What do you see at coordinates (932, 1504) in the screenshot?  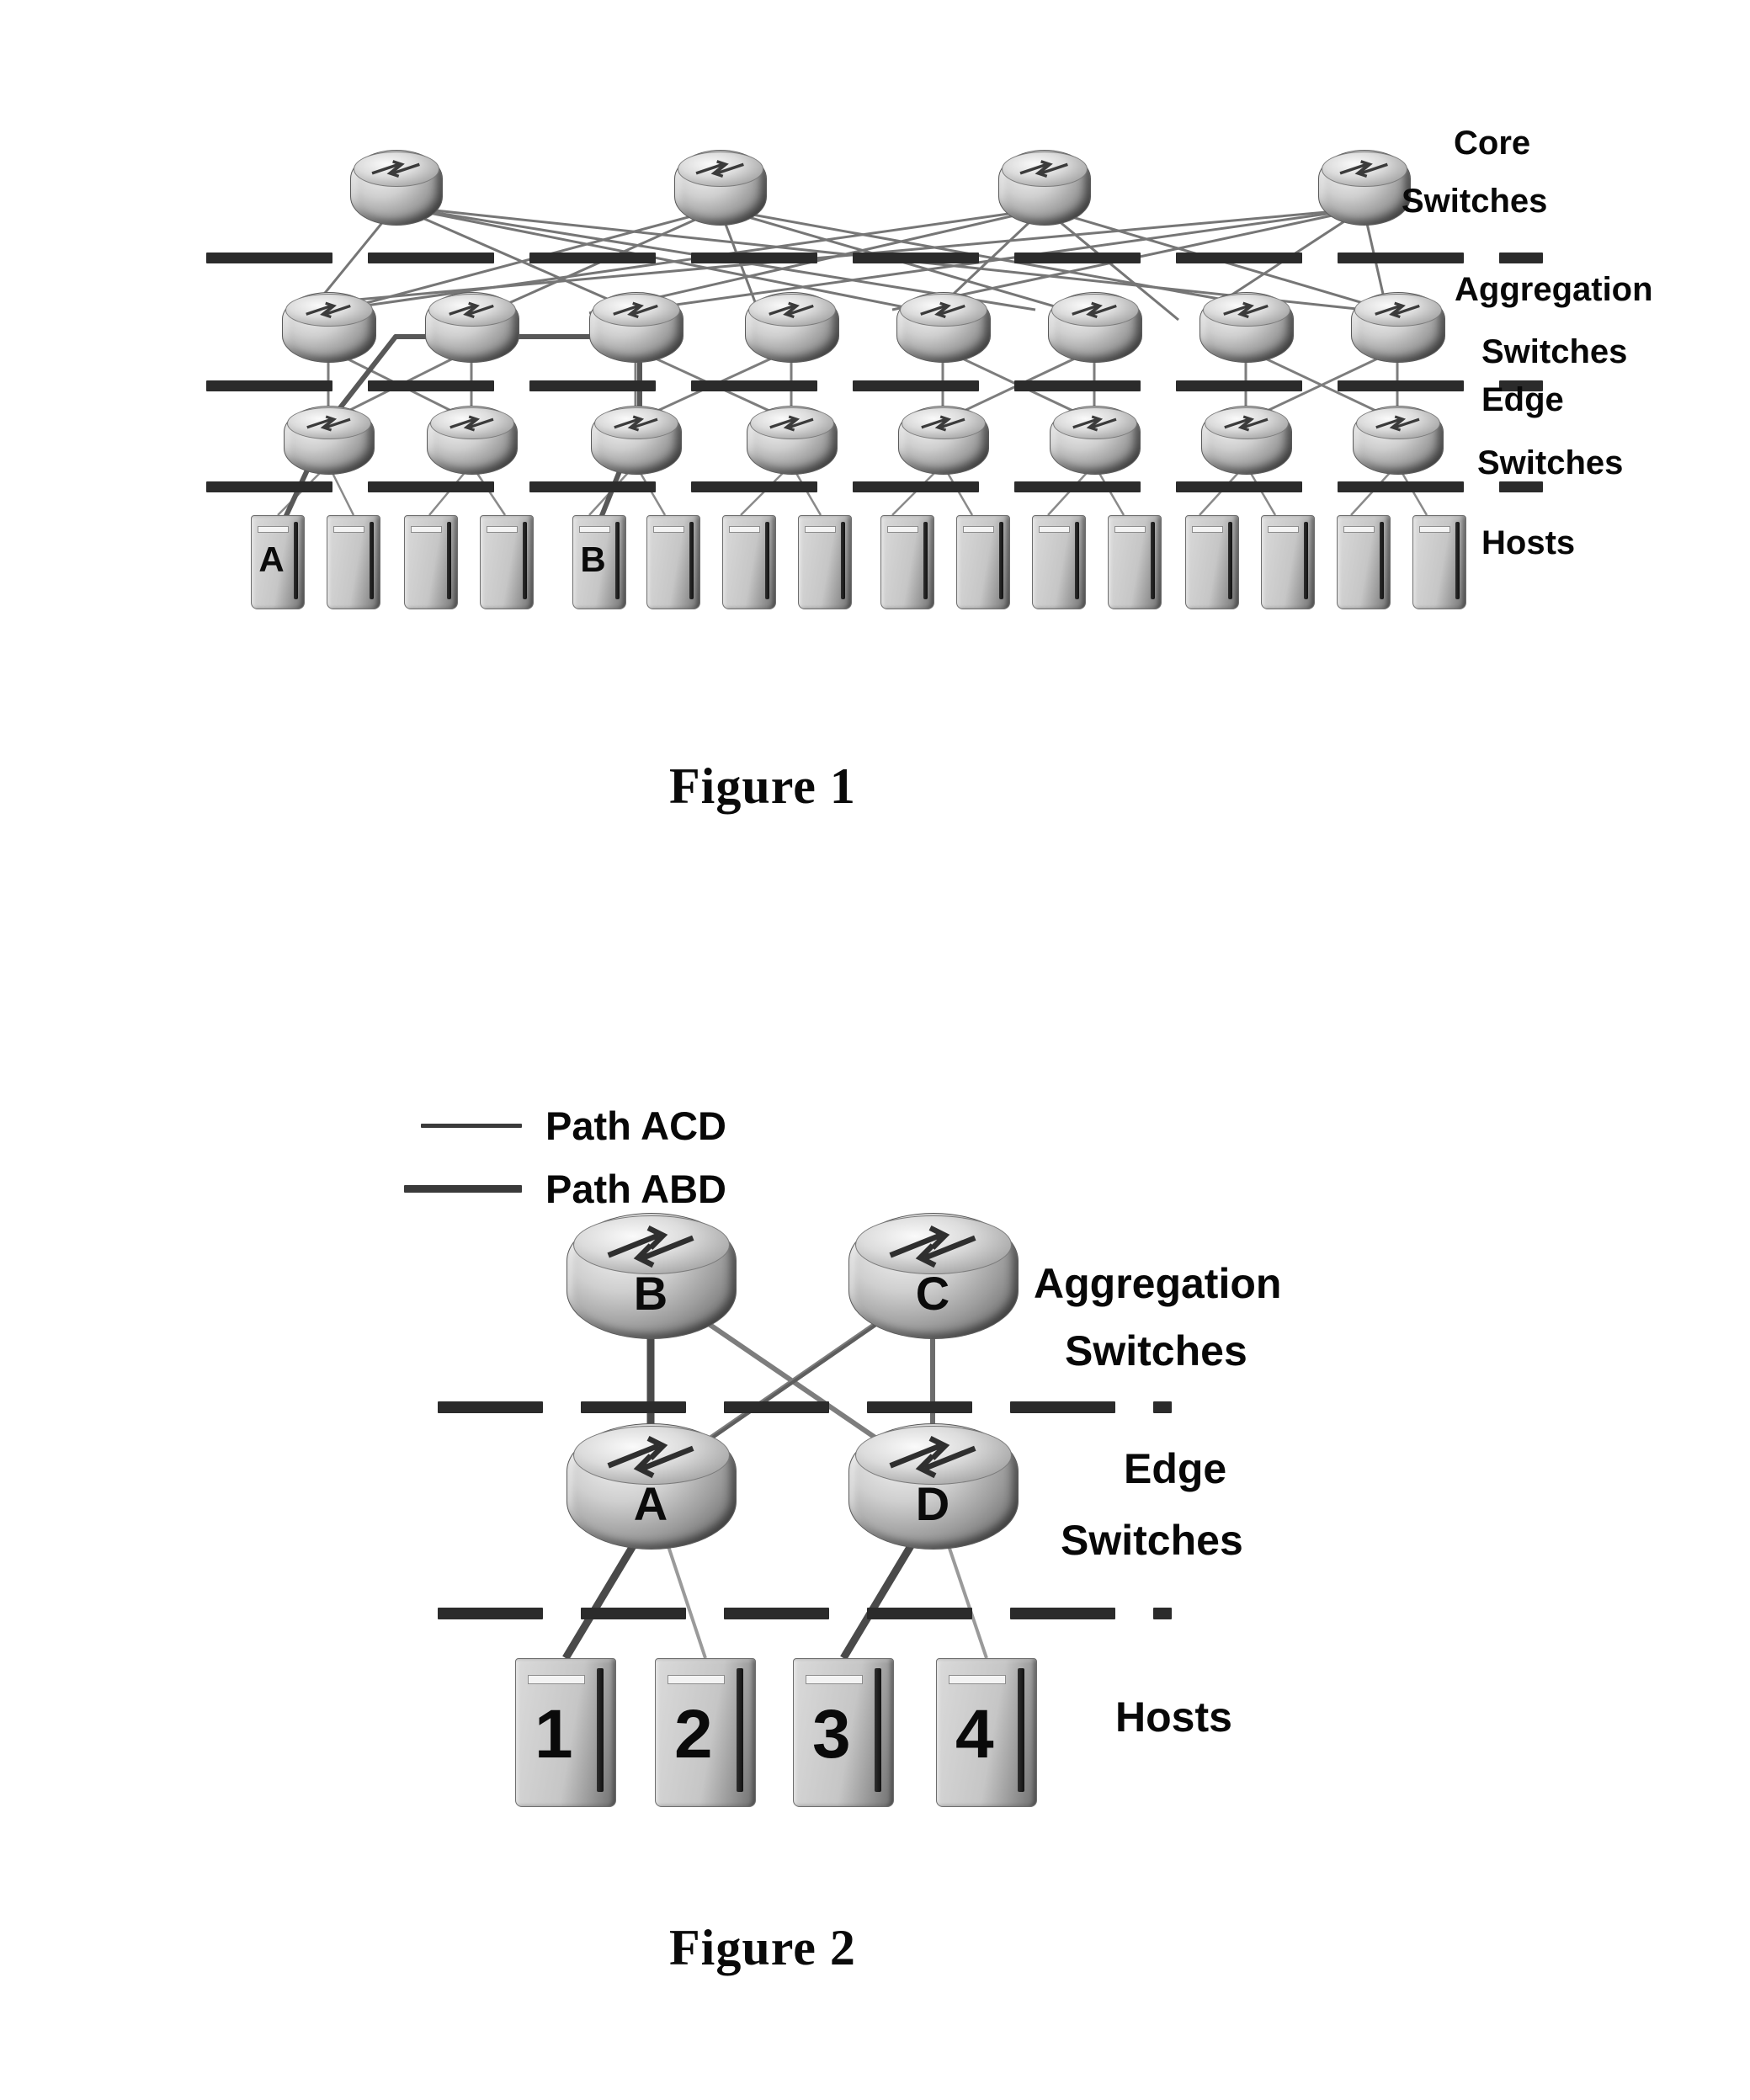 I see `switch-label-d: D` at bounding box center [932, 1504].